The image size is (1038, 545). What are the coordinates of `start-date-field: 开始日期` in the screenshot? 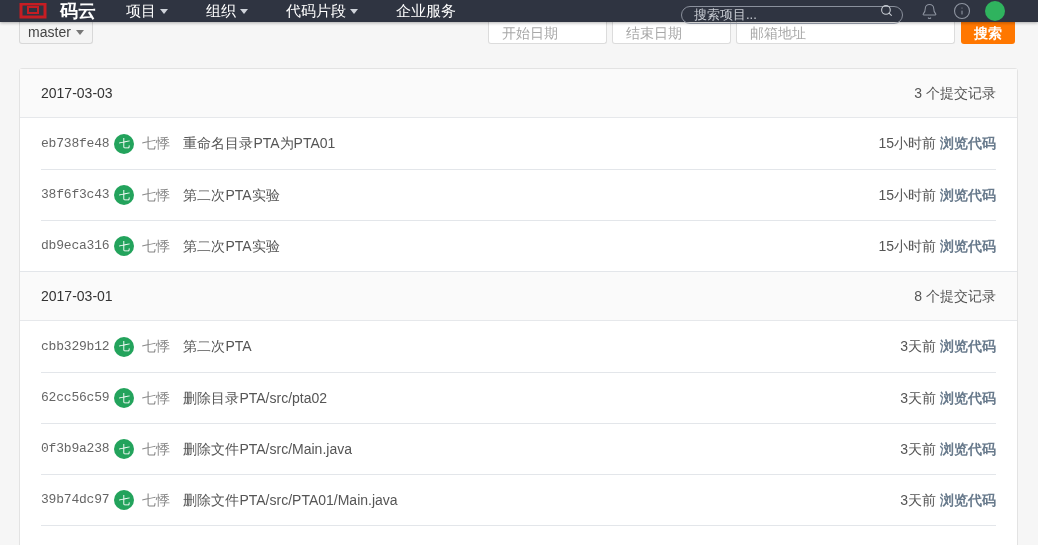 It's located at (547, 33).